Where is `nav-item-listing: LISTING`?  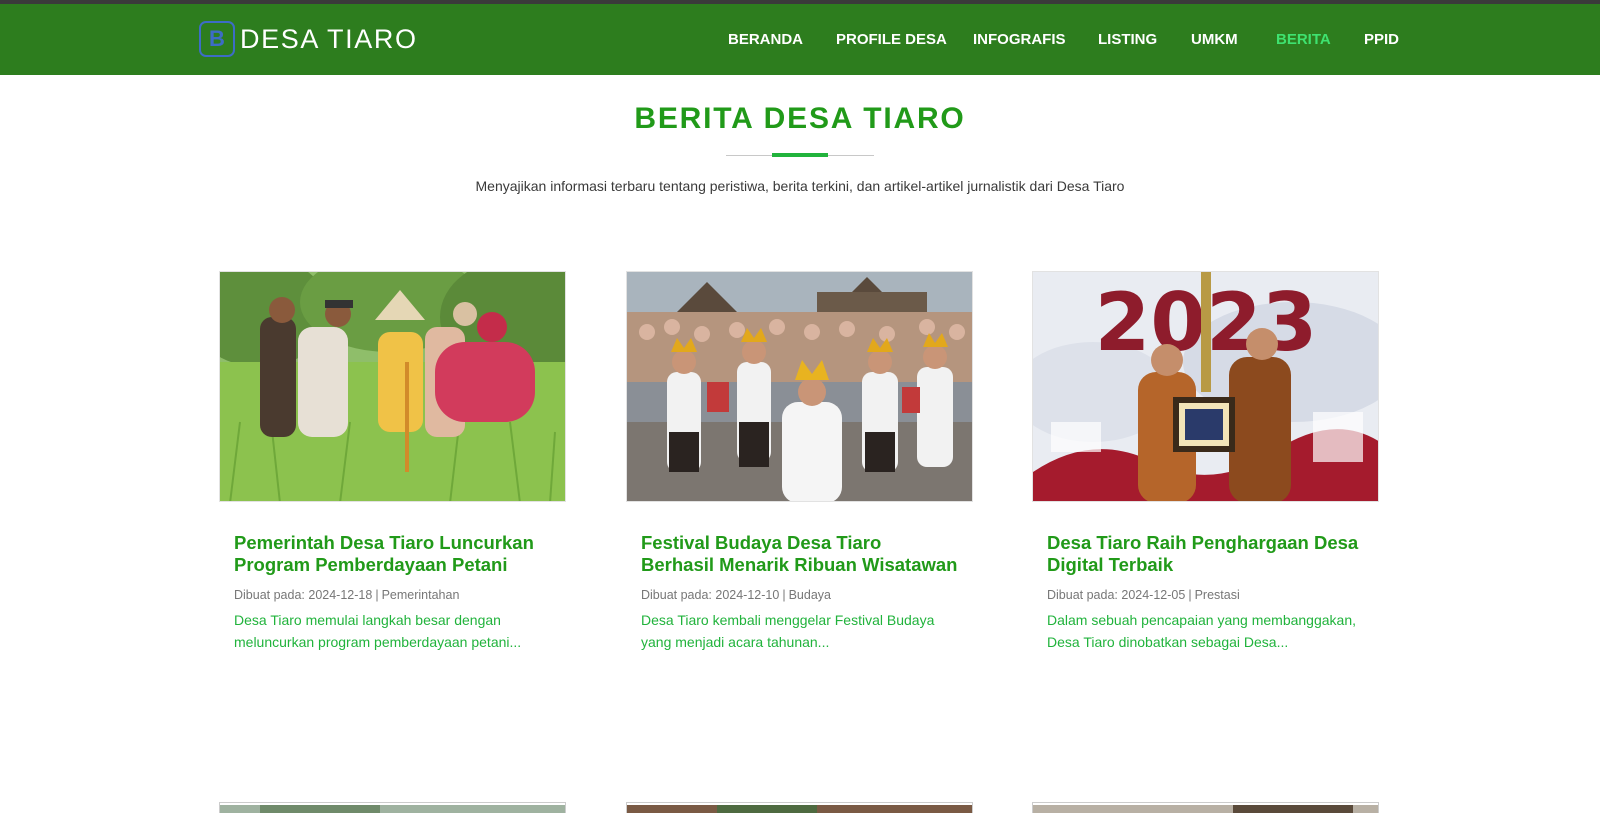 nav-item-listing: LISTING is located at coordinates (1127, 39).